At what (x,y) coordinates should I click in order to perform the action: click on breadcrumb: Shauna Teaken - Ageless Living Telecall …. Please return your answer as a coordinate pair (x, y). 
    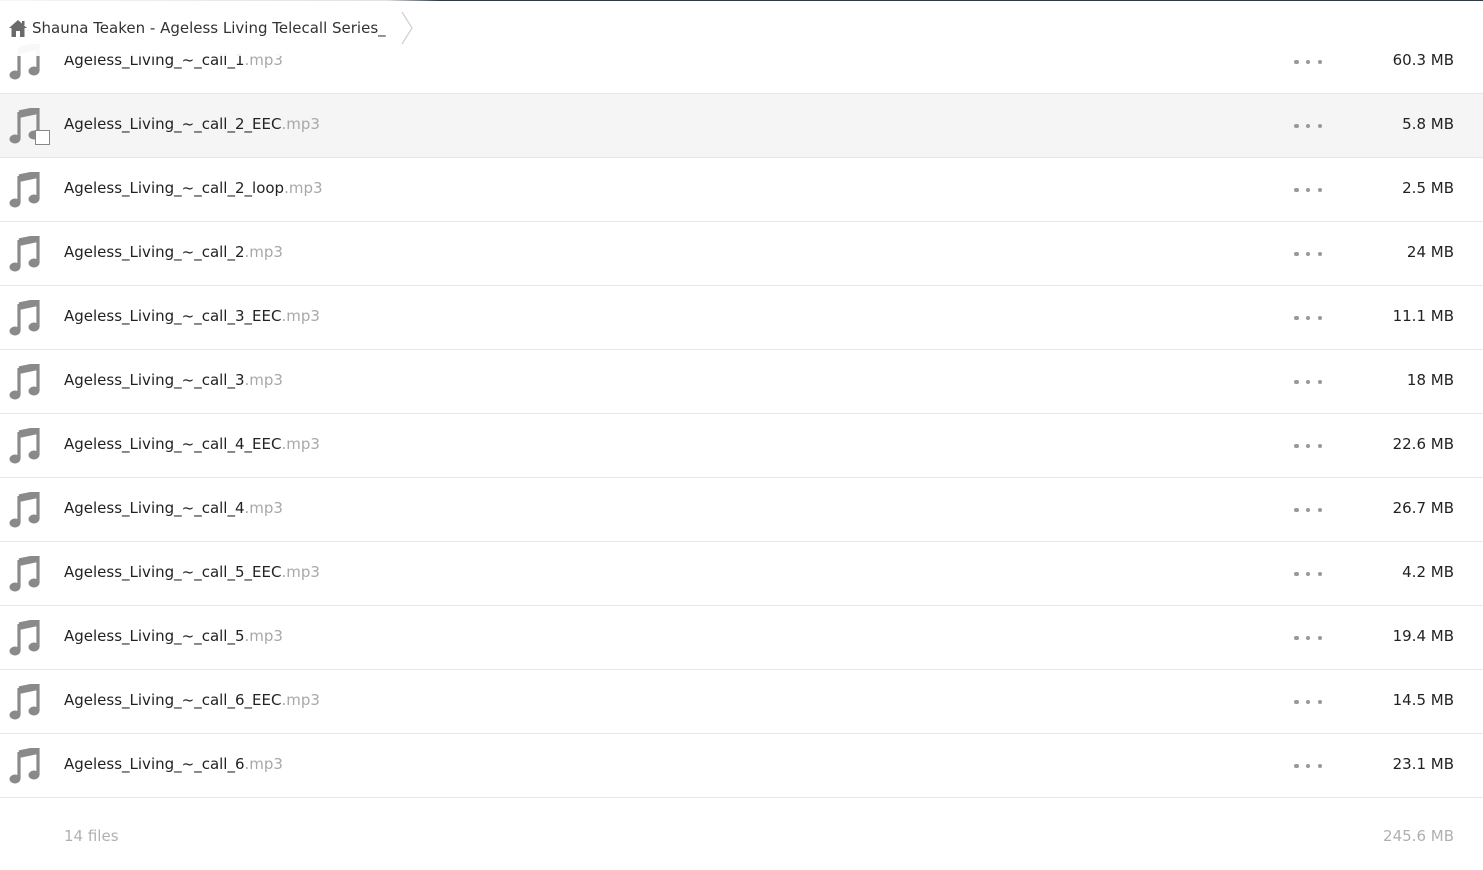
    Looking at the image, I should click on (220, 28).